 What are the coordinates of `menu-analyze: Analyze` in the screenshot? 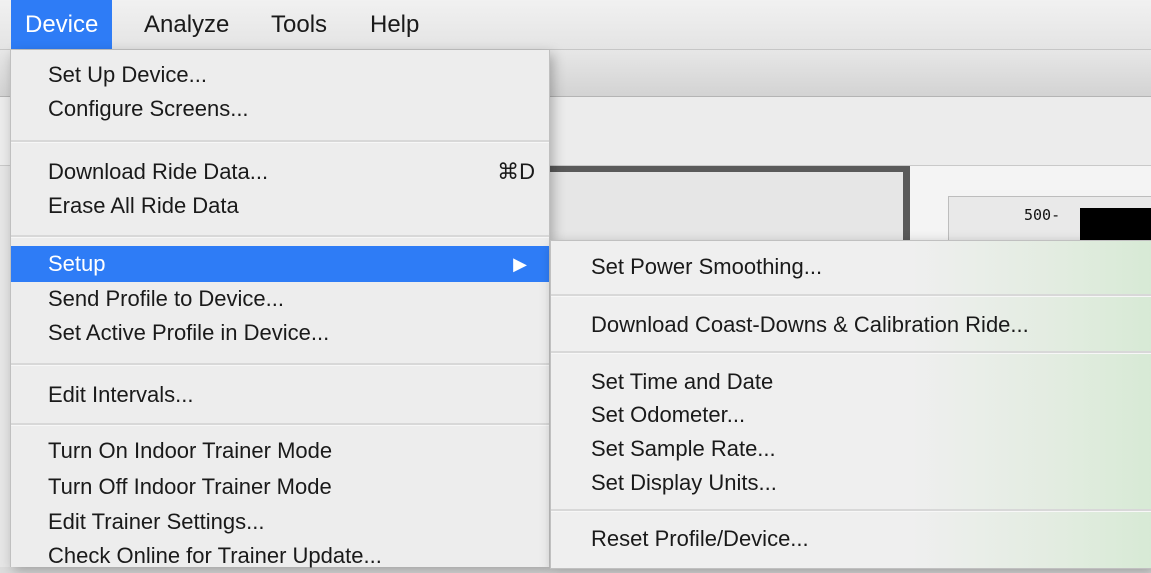 It's located at (186, 24).